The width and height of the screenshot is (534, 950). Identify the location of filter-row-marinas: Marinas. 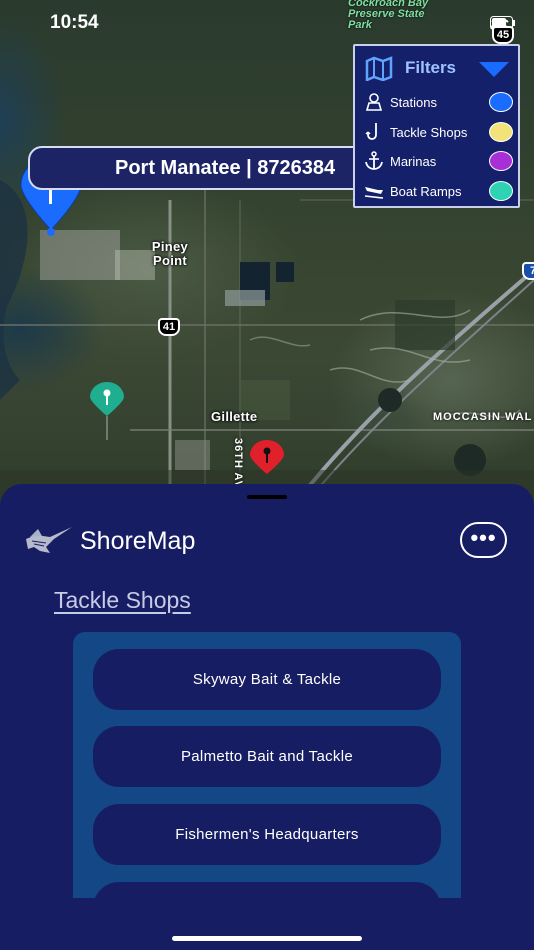
(436, 162).